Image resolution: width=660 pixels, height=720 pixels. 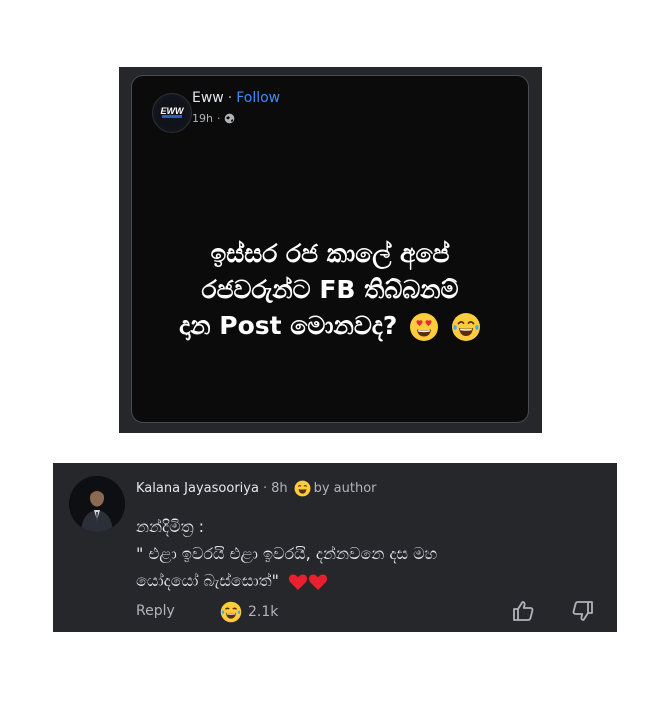 I want to click on post-text-line: රජවරුන්ට FB තිබ්බනම්, so click(x=330, y=289).